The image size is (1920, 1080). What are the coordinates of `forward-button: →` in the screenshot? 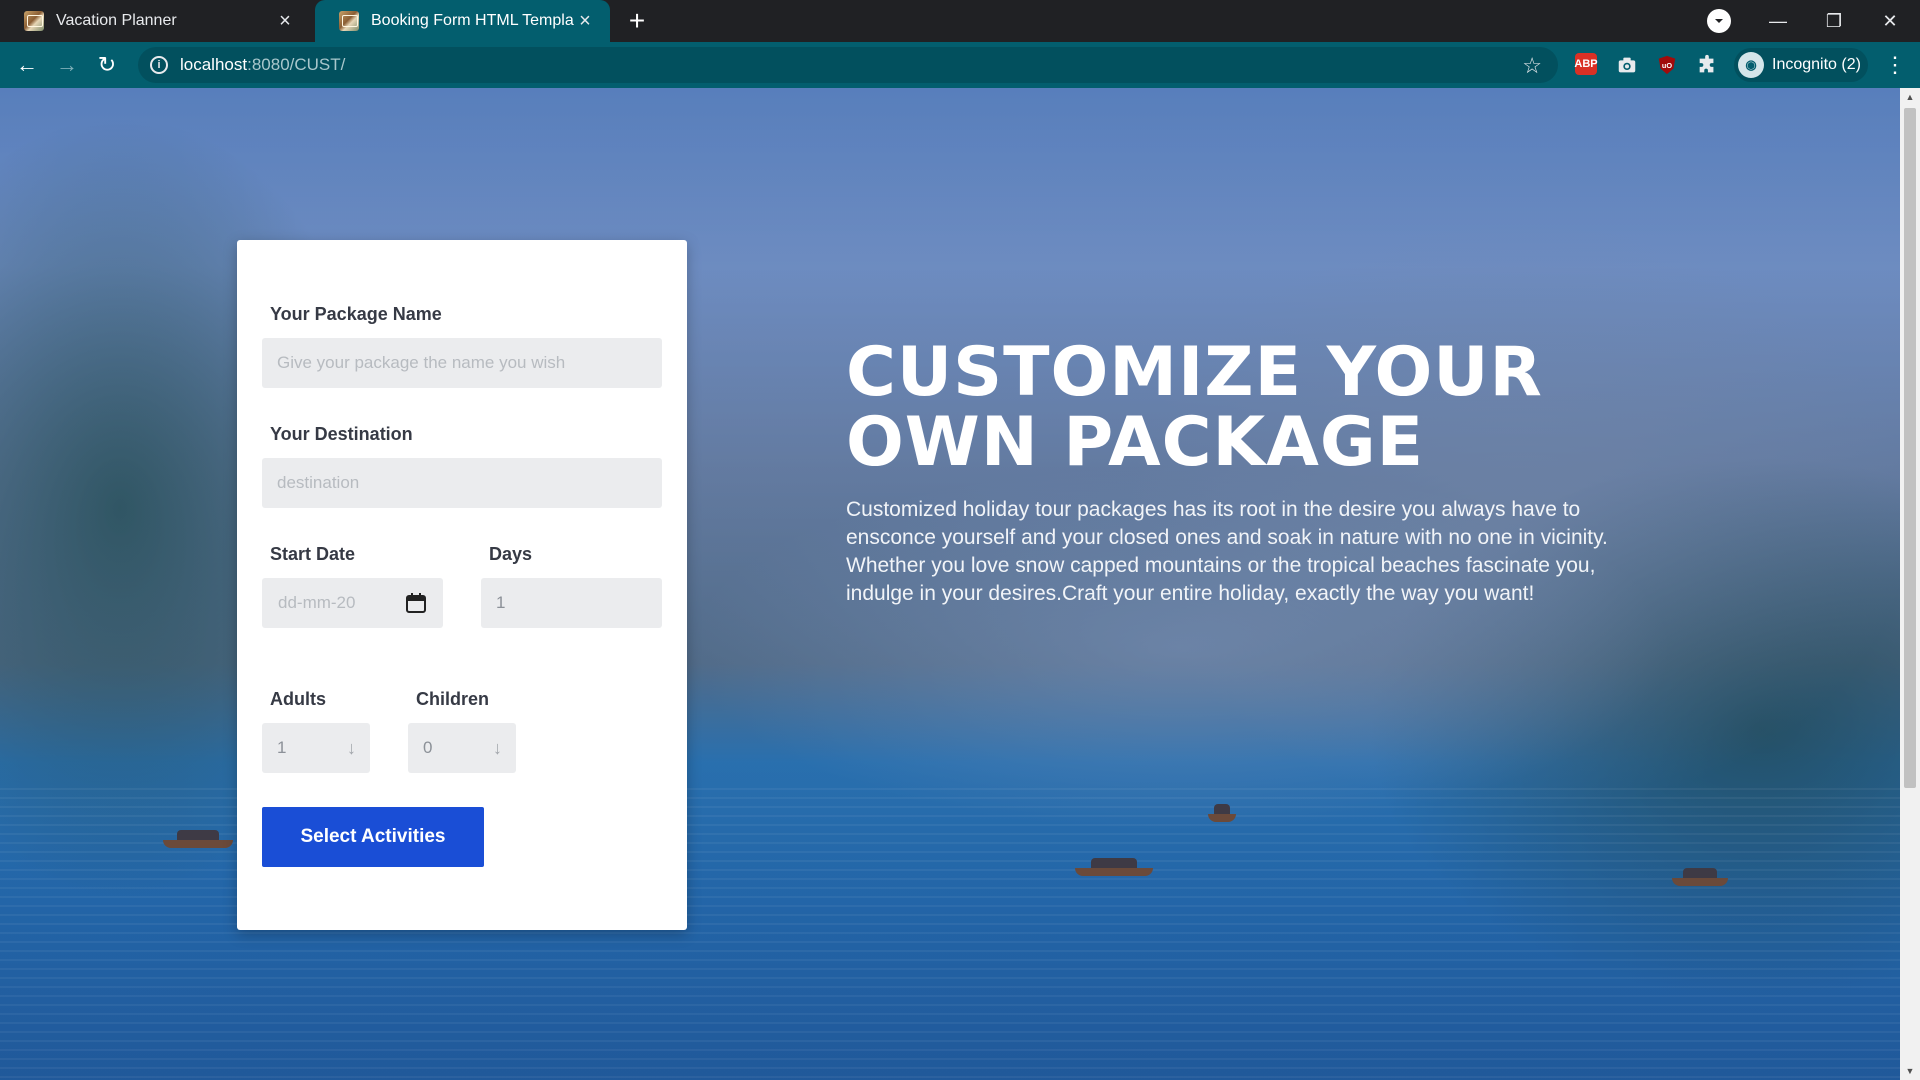 It's located at (67, 65).